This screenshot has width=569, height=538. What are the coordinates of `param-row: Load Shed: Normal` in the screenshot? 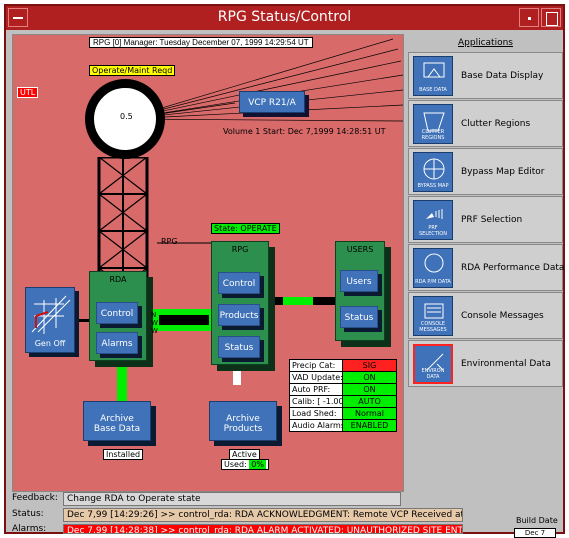 It's located at (343, 413).